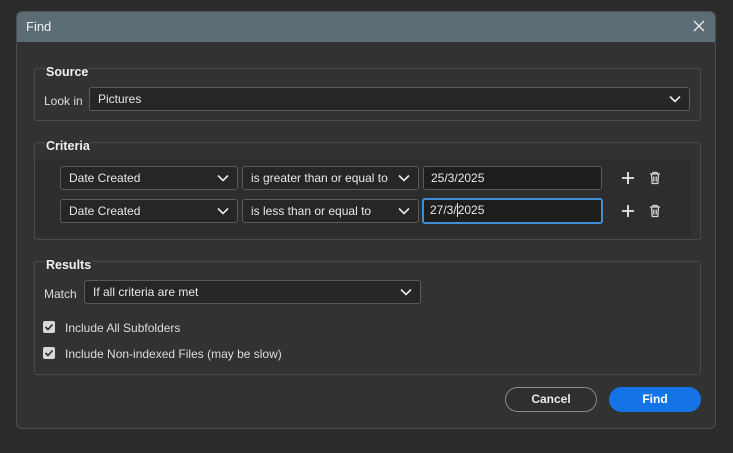  What do you see at coordinates (512, 178) in the screenshot?
I see `criteria-value-input: 25/3/2025` at bounding box center [512, 178].